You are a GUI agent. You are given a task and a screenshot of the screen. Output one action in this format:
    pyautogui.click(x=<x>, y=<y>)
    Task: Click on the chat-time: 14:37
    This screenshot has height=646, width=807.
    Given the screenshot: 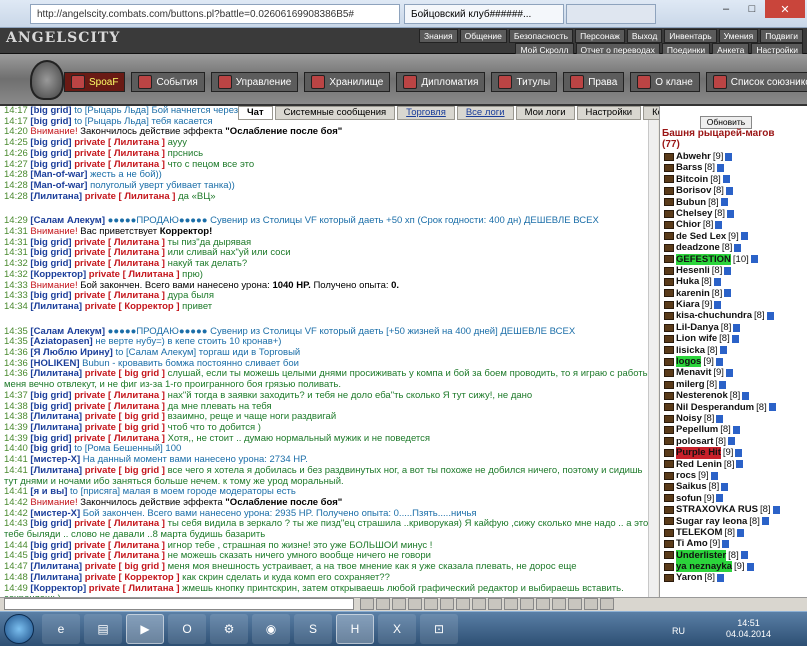 What is the action you would take?
    pyautogui.click(x=16, y=396)
    